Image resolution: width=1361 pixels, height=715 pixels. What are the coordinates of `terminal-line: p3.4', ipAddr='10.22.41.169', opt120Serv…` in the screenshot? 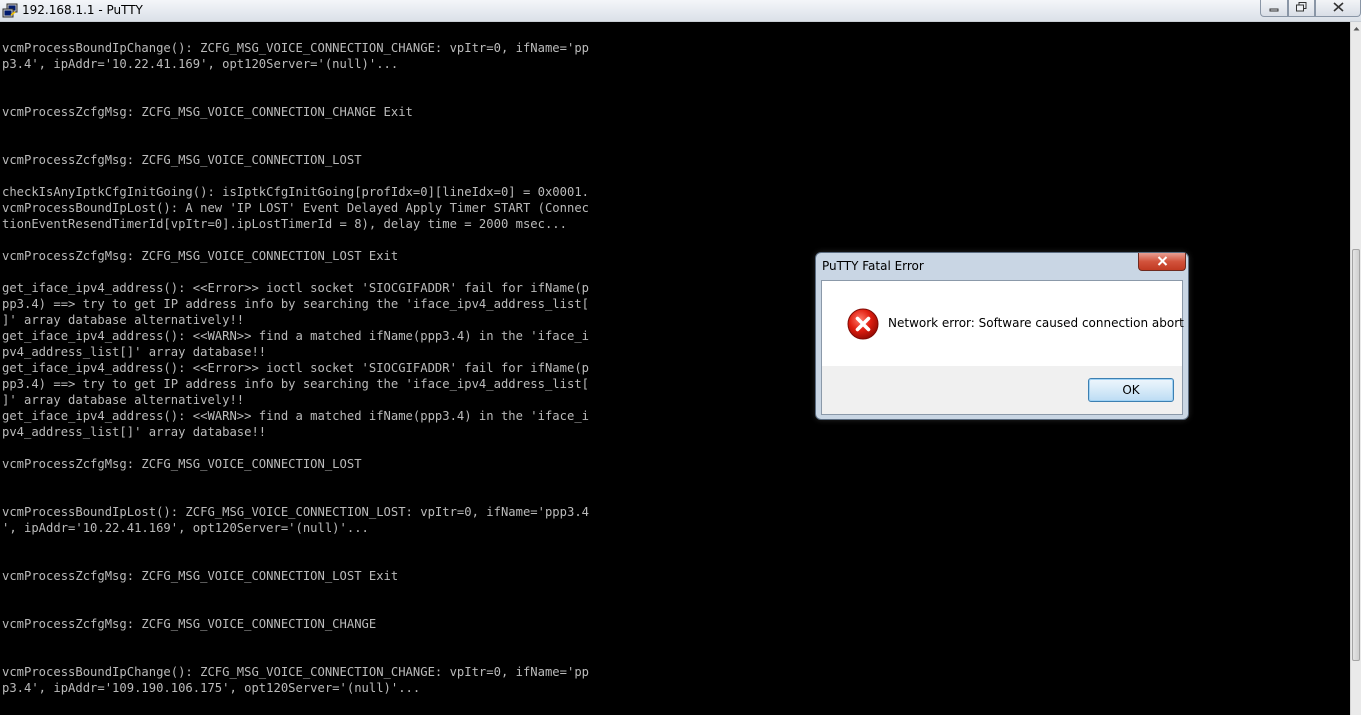 It's located at (200, 64).